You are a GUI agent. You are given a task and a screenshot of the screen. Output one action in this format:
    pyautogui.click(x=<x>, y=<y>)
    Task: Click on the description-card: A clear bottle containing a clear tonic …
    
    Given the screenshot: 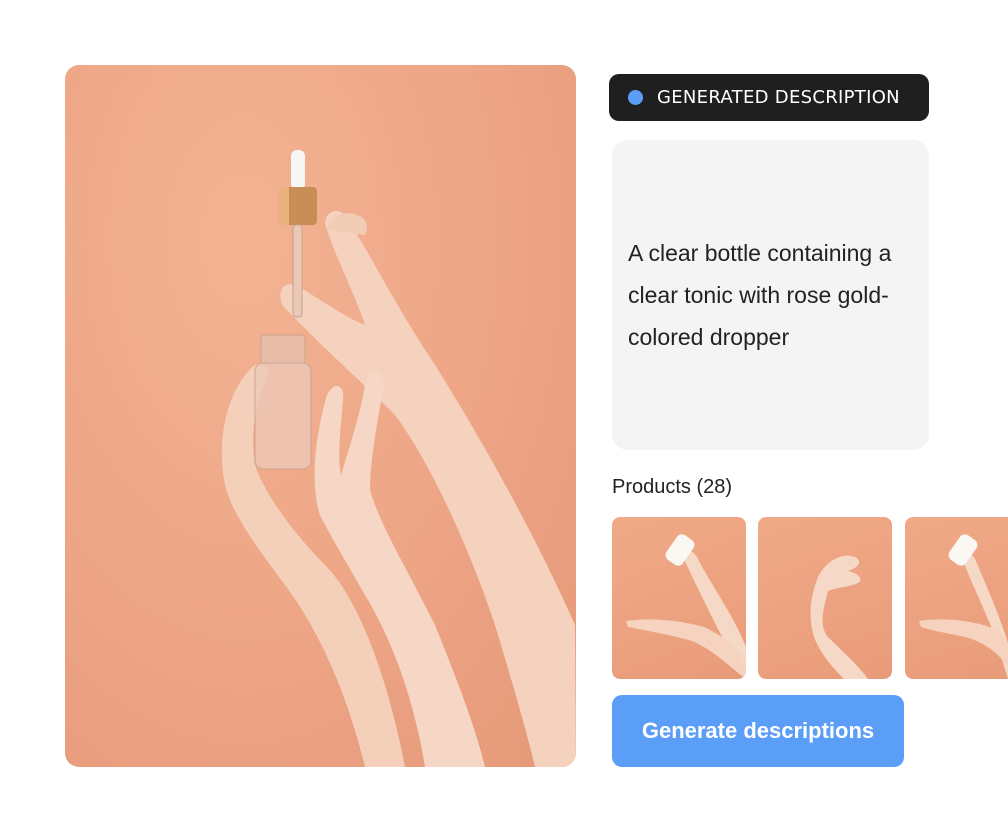 What is the action you would take?
    pyautogui.click(x=770, y=295)
    